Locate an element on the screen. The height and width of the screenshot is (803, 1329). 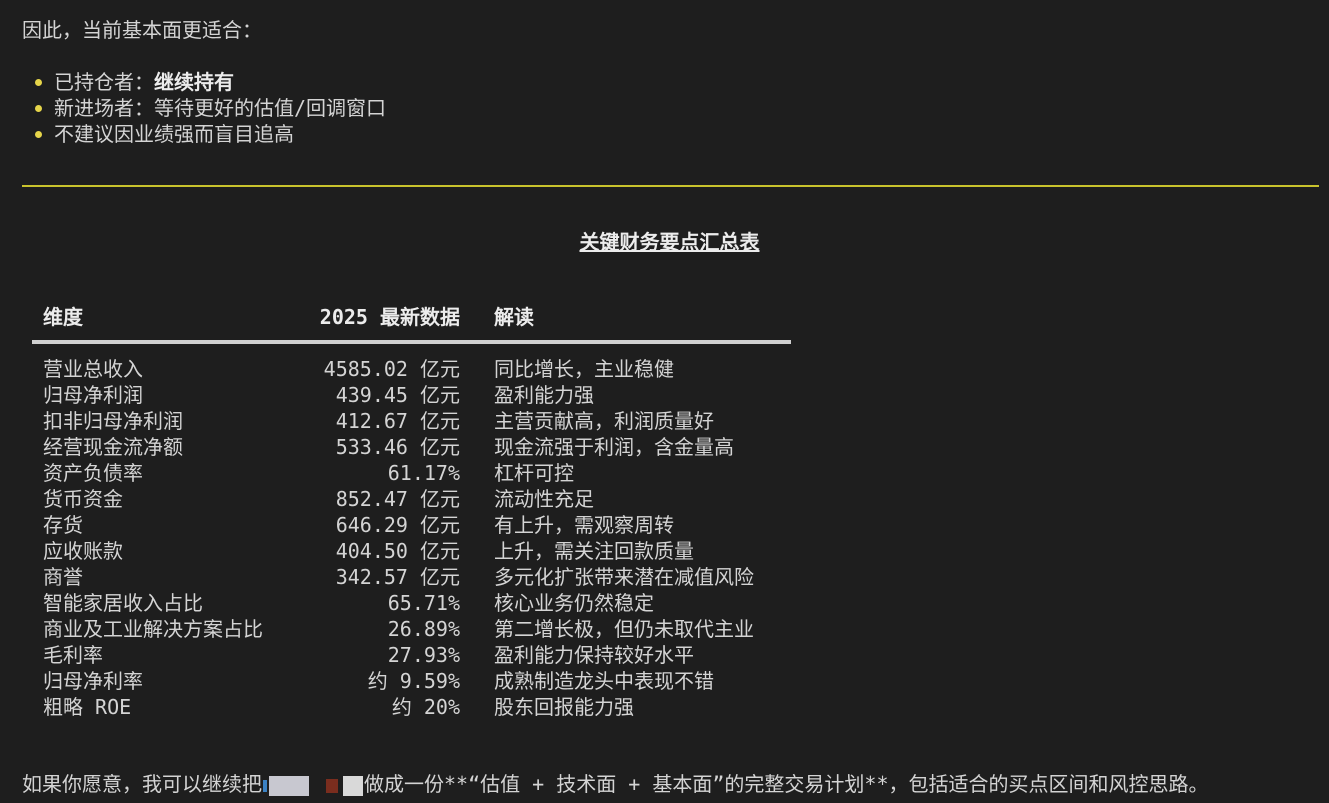
recommendation-list: 已持仓者：继续持有 新进场者：等待更好的估值/回调窗口 不建议因业绩强而盲目追高 is located at coordinates (204, 108).